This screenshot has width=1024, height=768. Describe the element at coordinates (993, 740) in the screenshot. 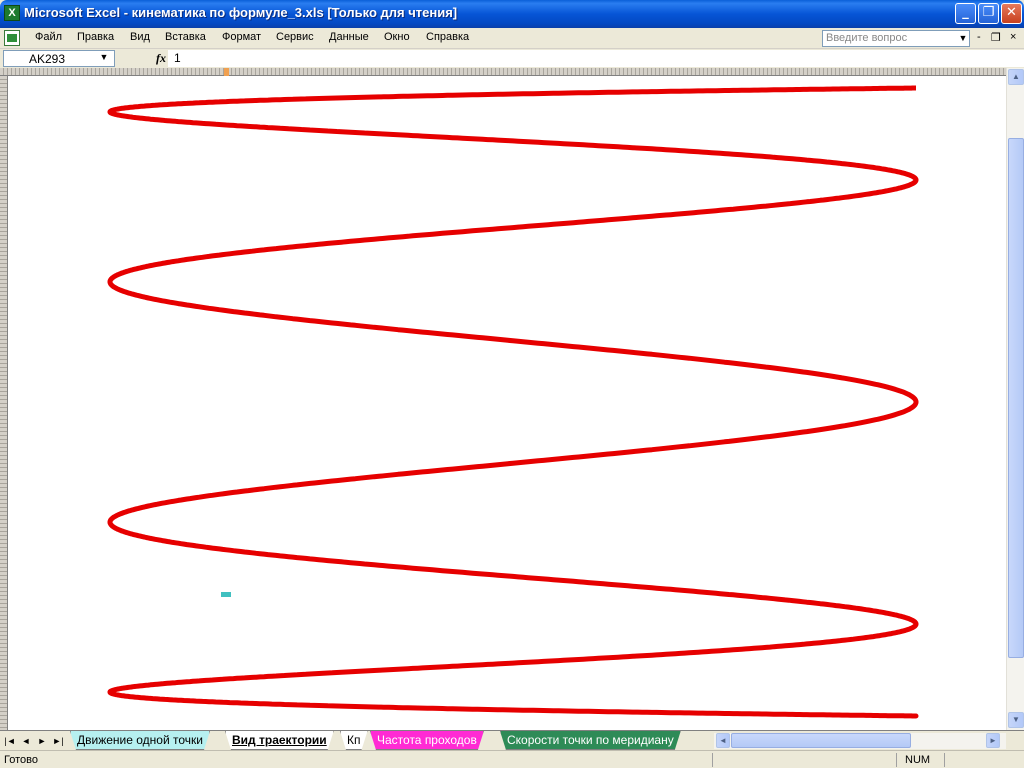

I see `scroll-right-button: ►` at that location.